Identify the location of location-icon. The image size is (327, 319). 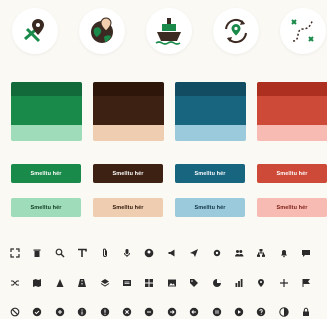
(261, 283).